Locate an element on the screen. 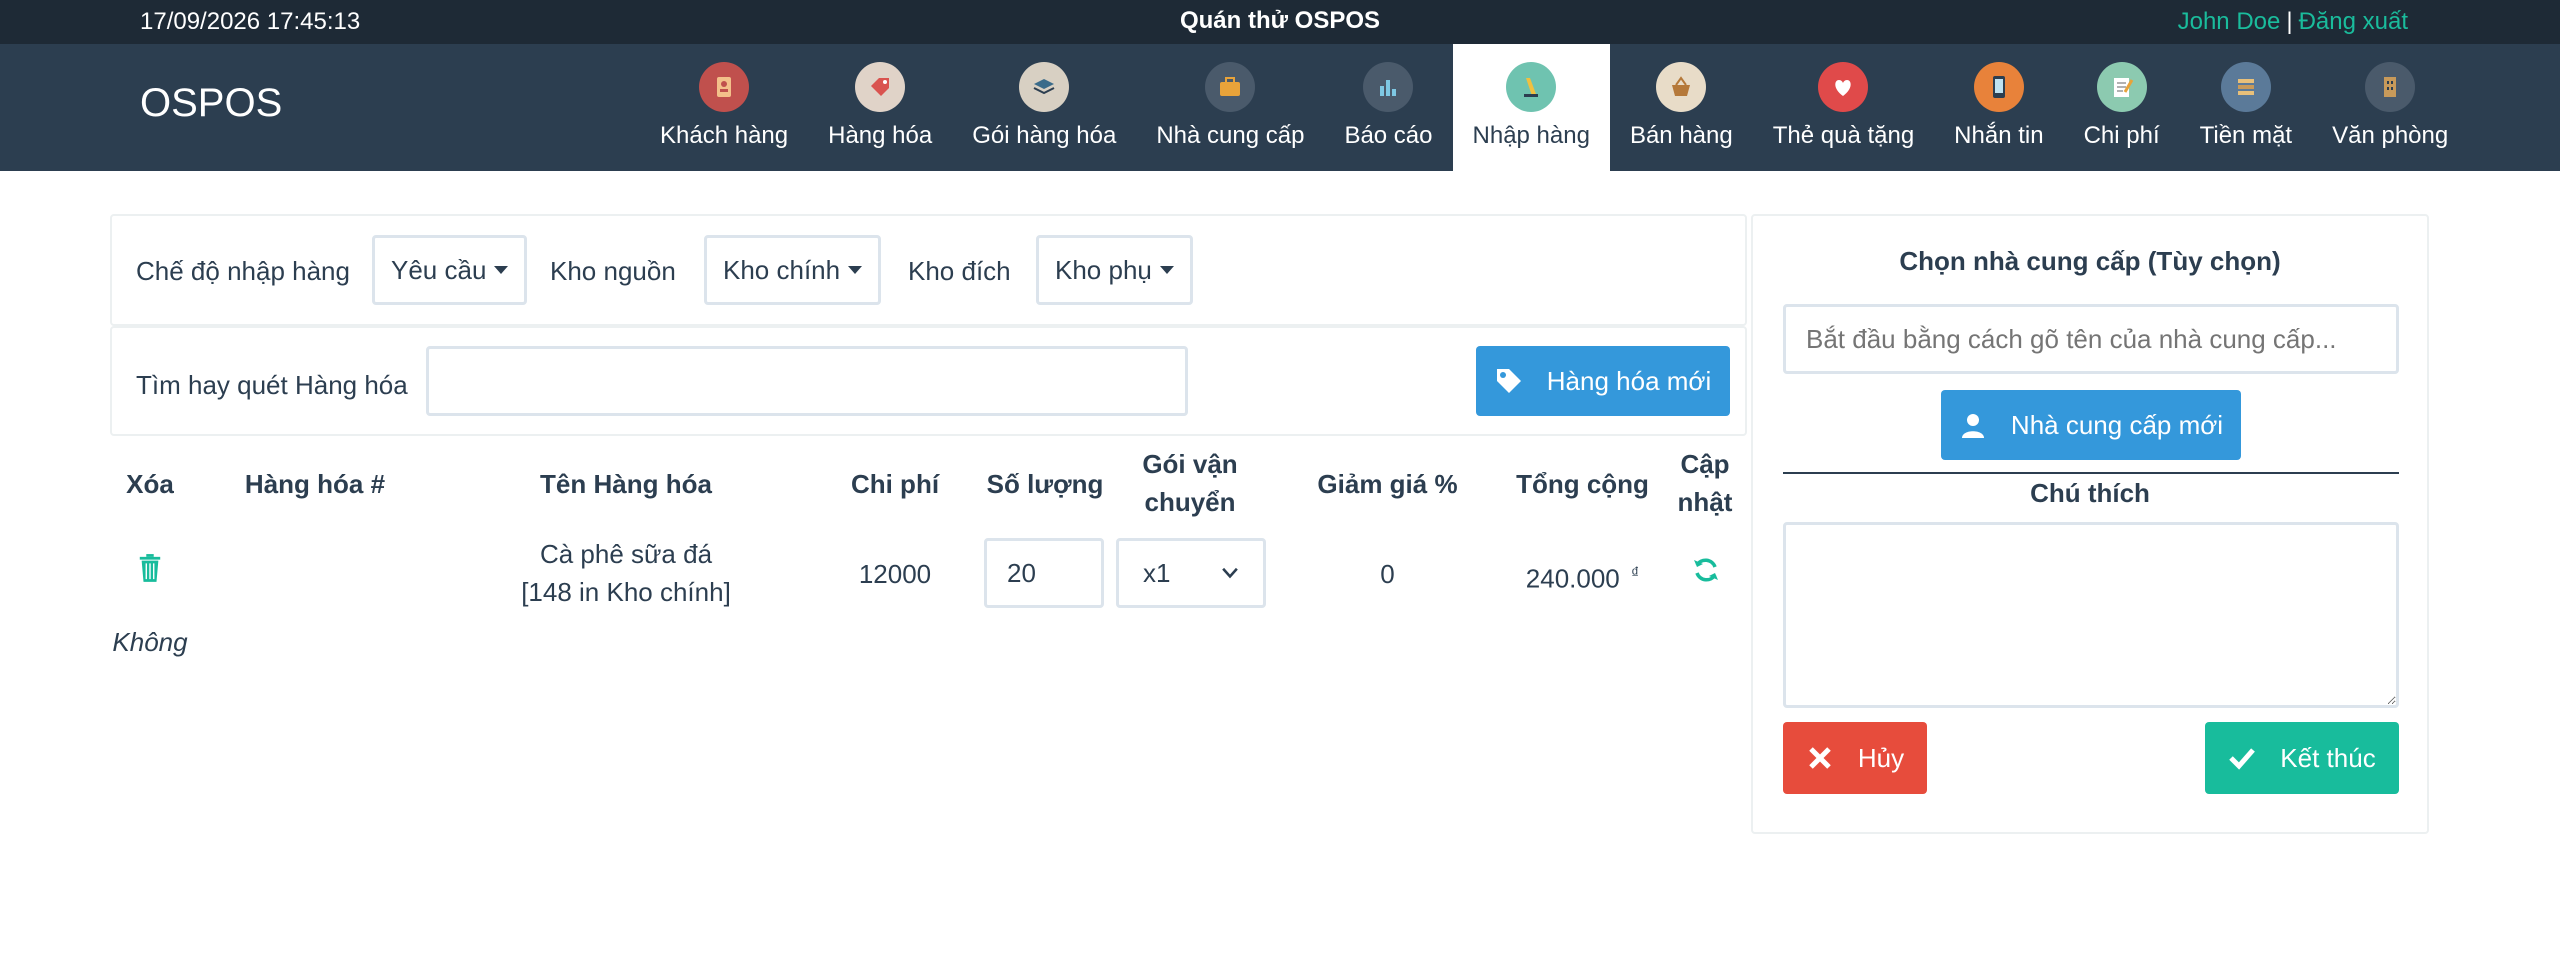 This screenshot has width=2560, height=980. trash-icon is located at coordinates (150, 568).